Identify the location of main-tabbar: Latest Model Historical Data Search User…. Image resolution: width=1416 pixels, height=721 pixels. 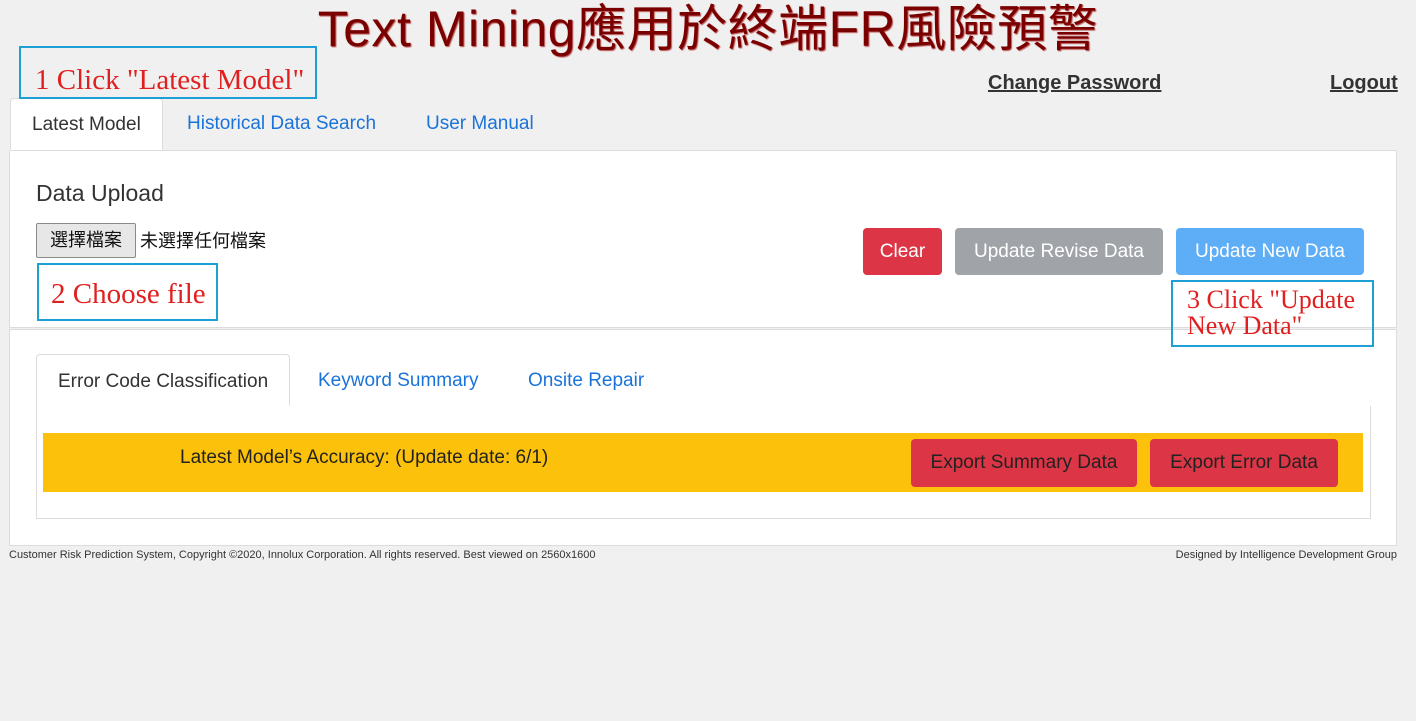
(703, 124).